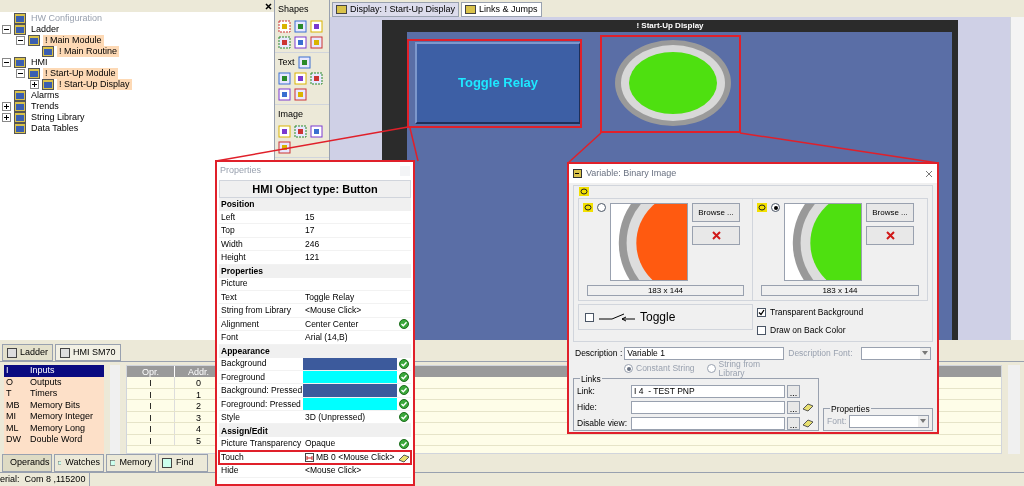 The height and width of the screenshot is (486, 1024). Describe the element at coordinates (73, 40) in the screenshot. I see `tree-item: ! Main Module` at that location.